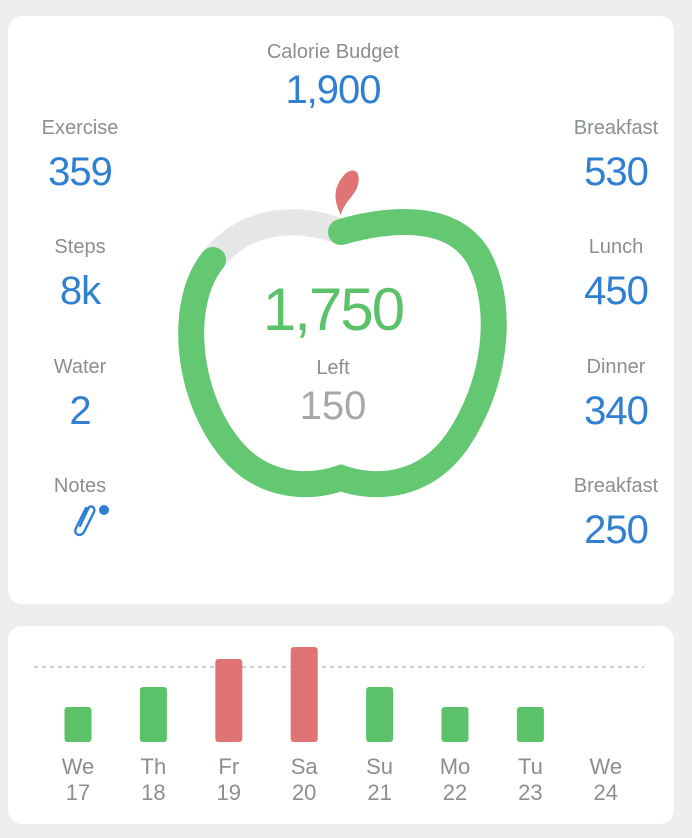 The width and height of the screenshot is (692, 838). I want to click on day-label: We 17, so click(78, 780).